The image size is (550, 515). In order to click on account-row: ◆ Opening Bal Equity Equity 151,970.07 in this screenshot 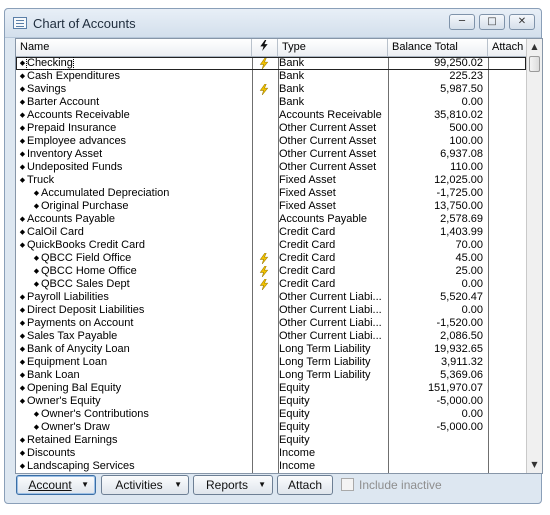, I will do `click(271, 388)`.